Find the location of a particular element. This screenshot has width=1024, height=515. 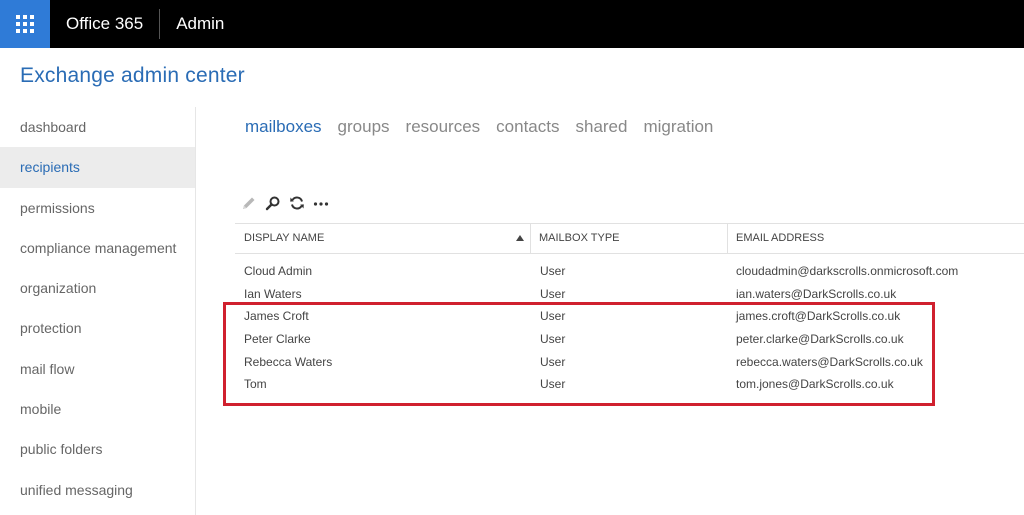

refresh-button is located at coordinates (297, 203).